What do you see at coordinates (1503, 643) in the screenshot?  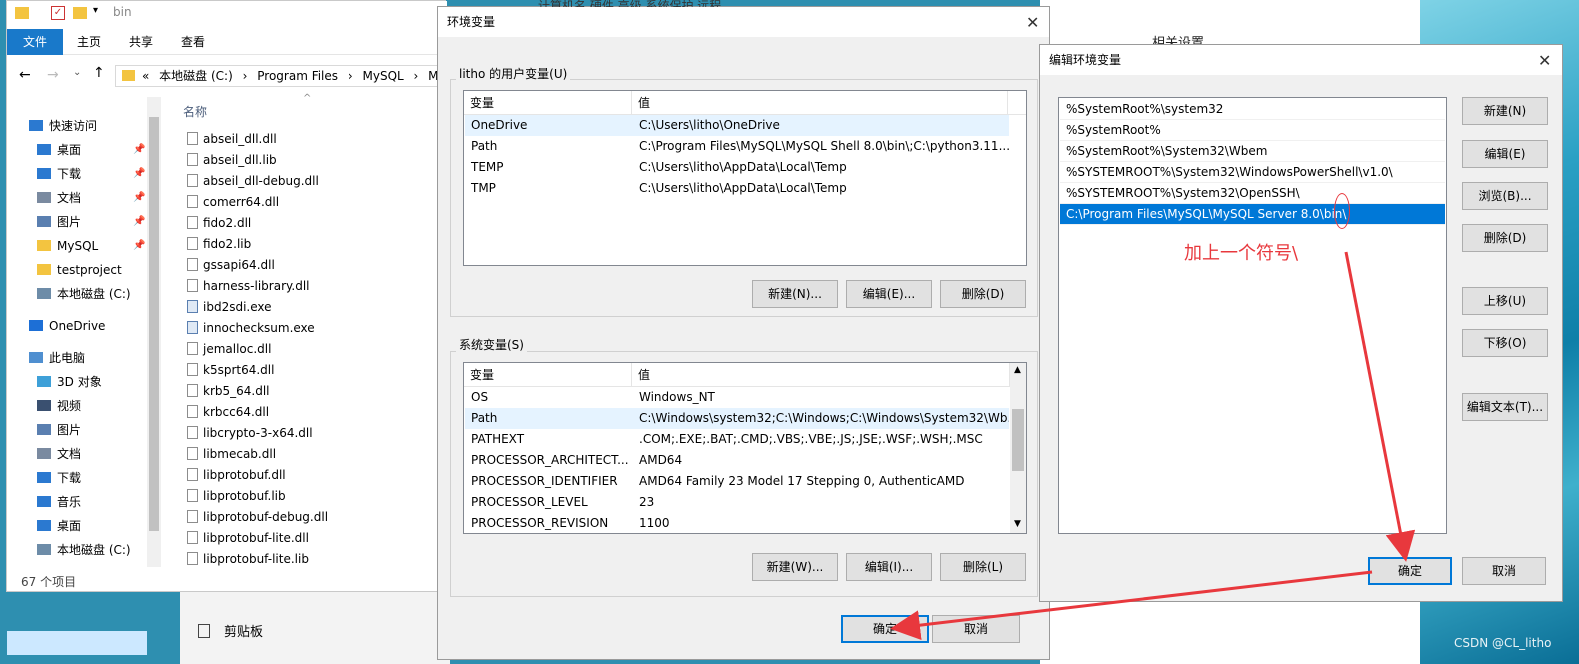 I see `watermark: CSDN @CL_litho` at bounding box center [1503, 643].